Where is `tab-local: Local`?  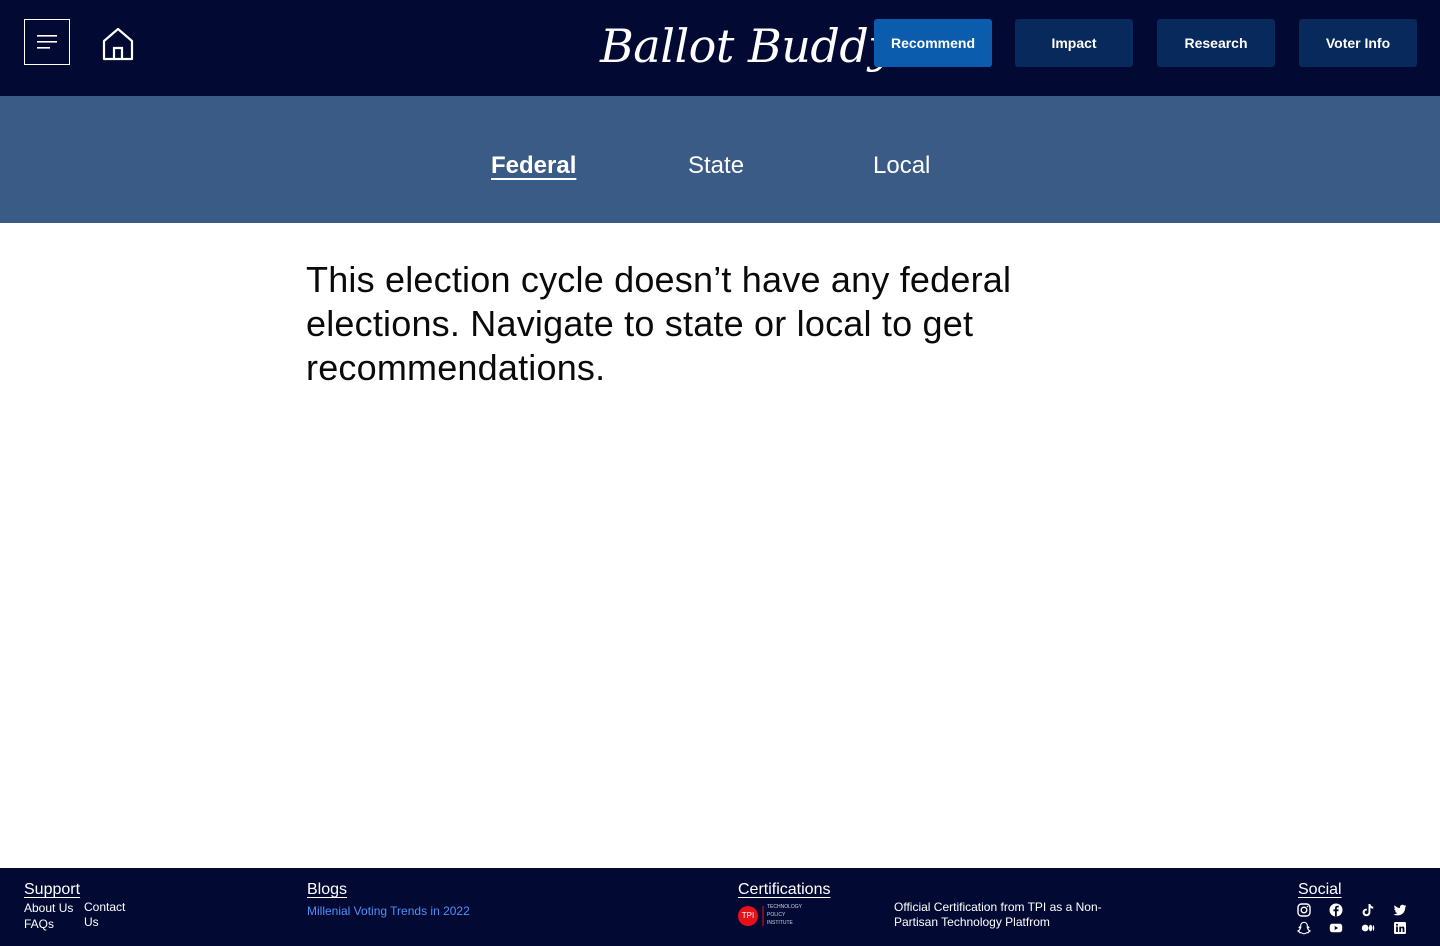
tab-local: Local is located at coordinates (901, 166).